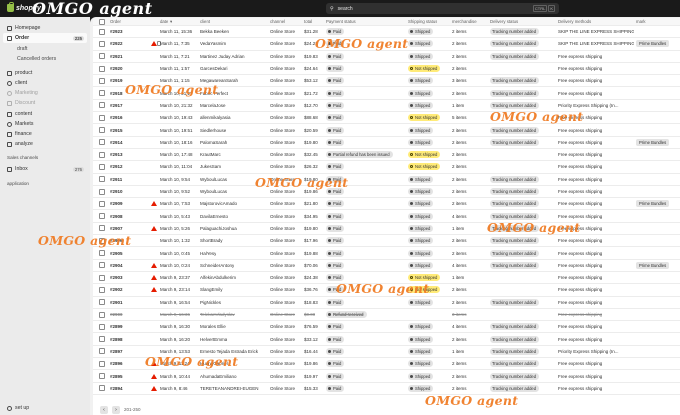 The image size is (680, 415). Describe the element at coordinates (104, 409) in the screenshot. I see `previous-page-button: ‹` at that location.